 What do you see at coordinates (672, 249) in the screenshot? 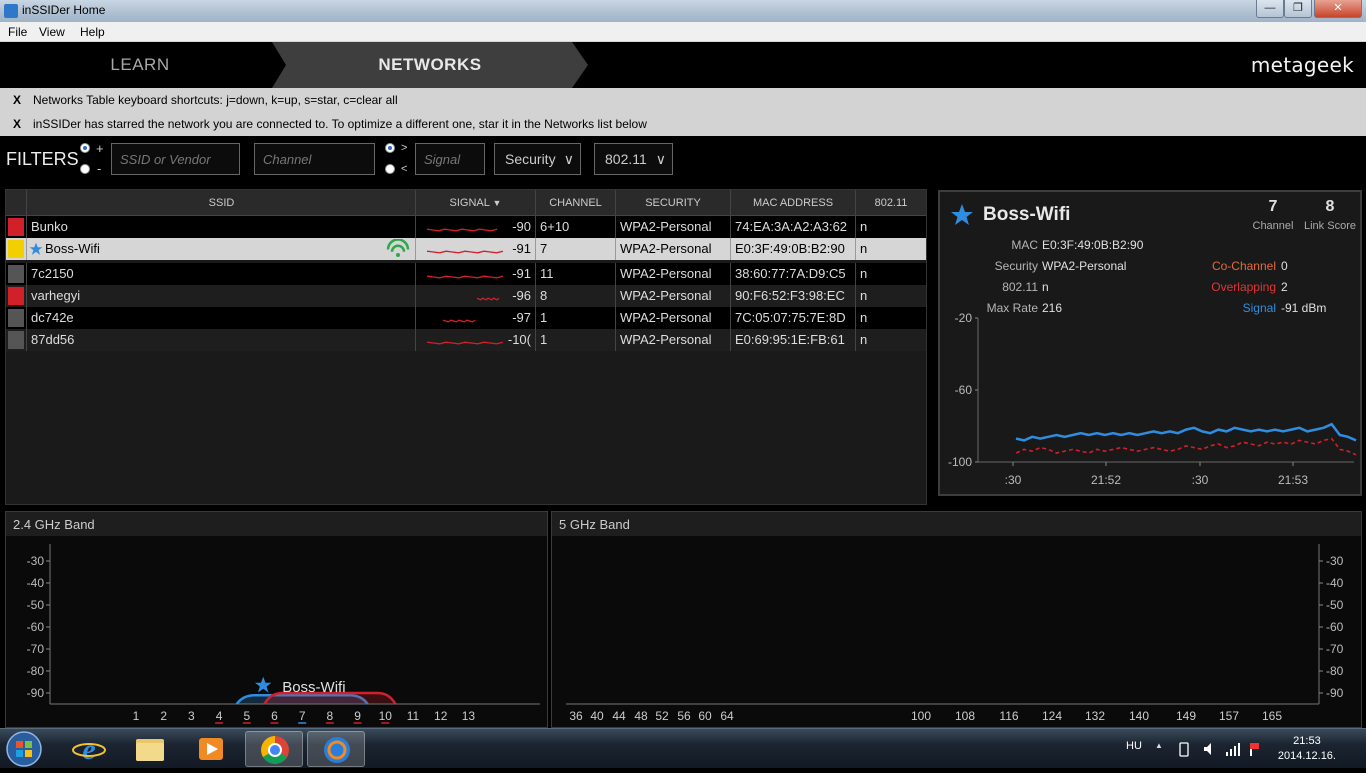
I see `security-cell: WPA2-Personal` at bounding box center [672, 249].